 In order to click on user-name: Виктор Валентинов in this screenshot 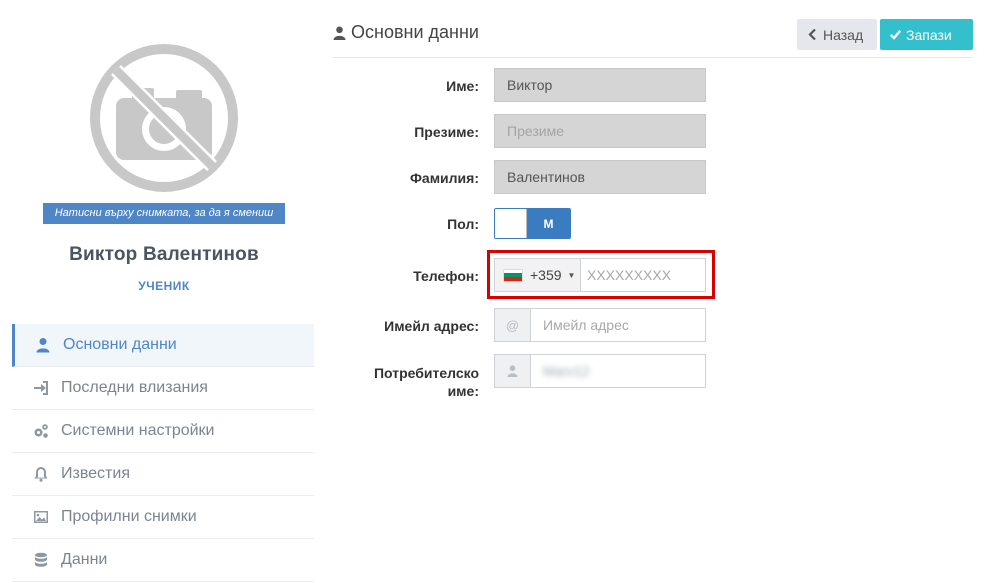, I will do `click(164, 254)`.